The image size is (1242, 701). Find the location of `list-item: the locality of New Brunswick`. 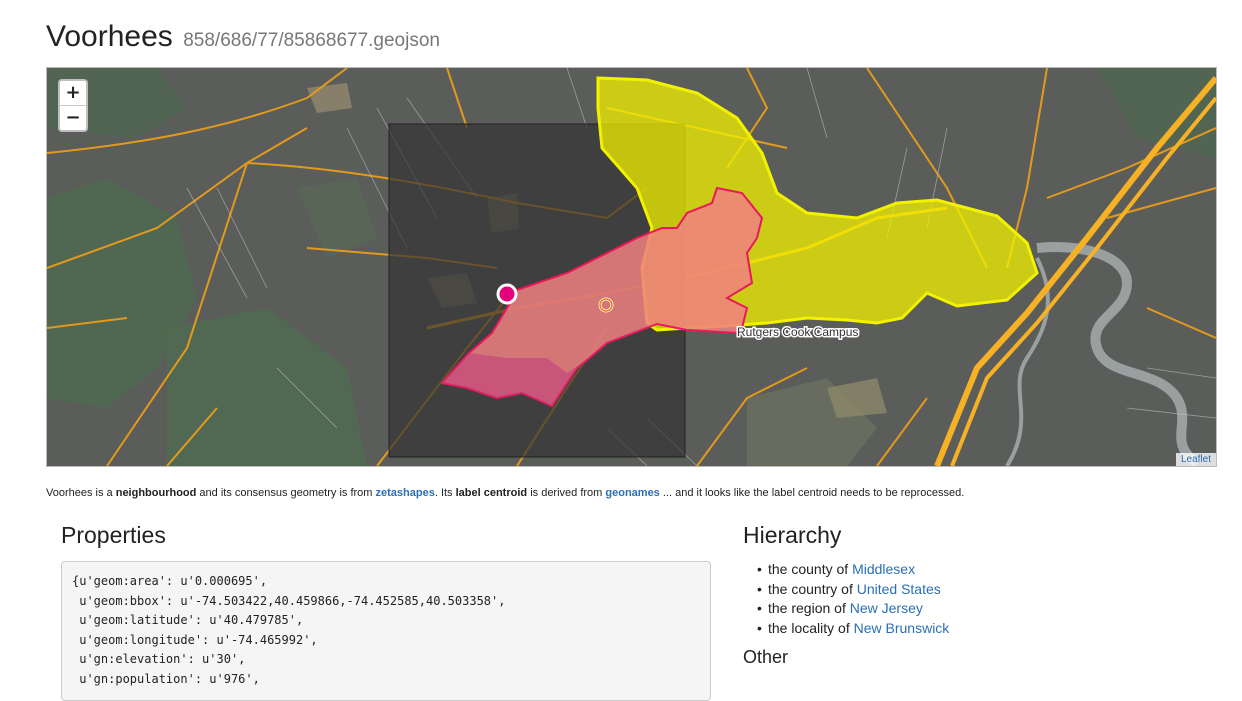

list-item: the locality of New Brunswick is located at coordinates (912, 629).